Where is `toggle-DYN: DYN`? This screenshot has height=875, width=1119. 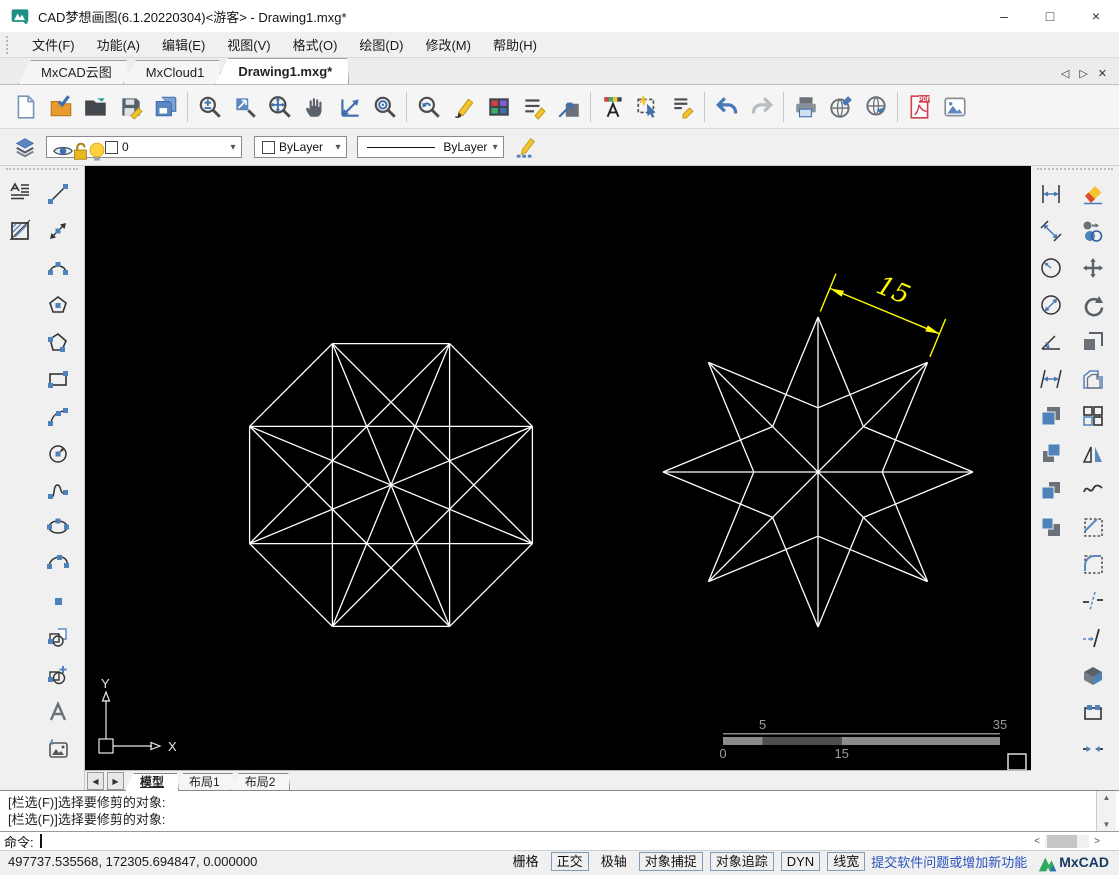 toggle-DYN: DYN is located at coordinates (800, 861).